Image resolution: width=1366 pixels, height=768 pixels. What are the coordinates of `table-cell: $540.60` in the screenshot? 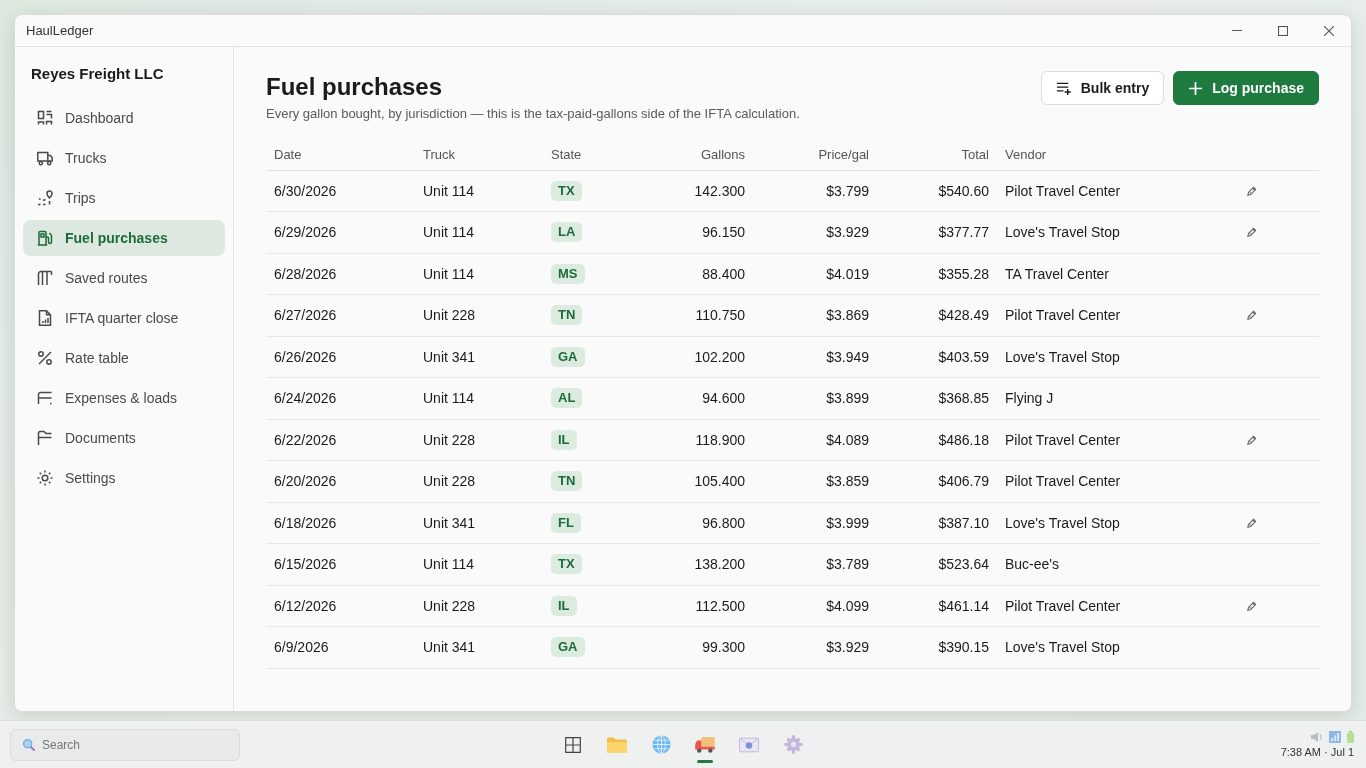 It's located at (937, 191).